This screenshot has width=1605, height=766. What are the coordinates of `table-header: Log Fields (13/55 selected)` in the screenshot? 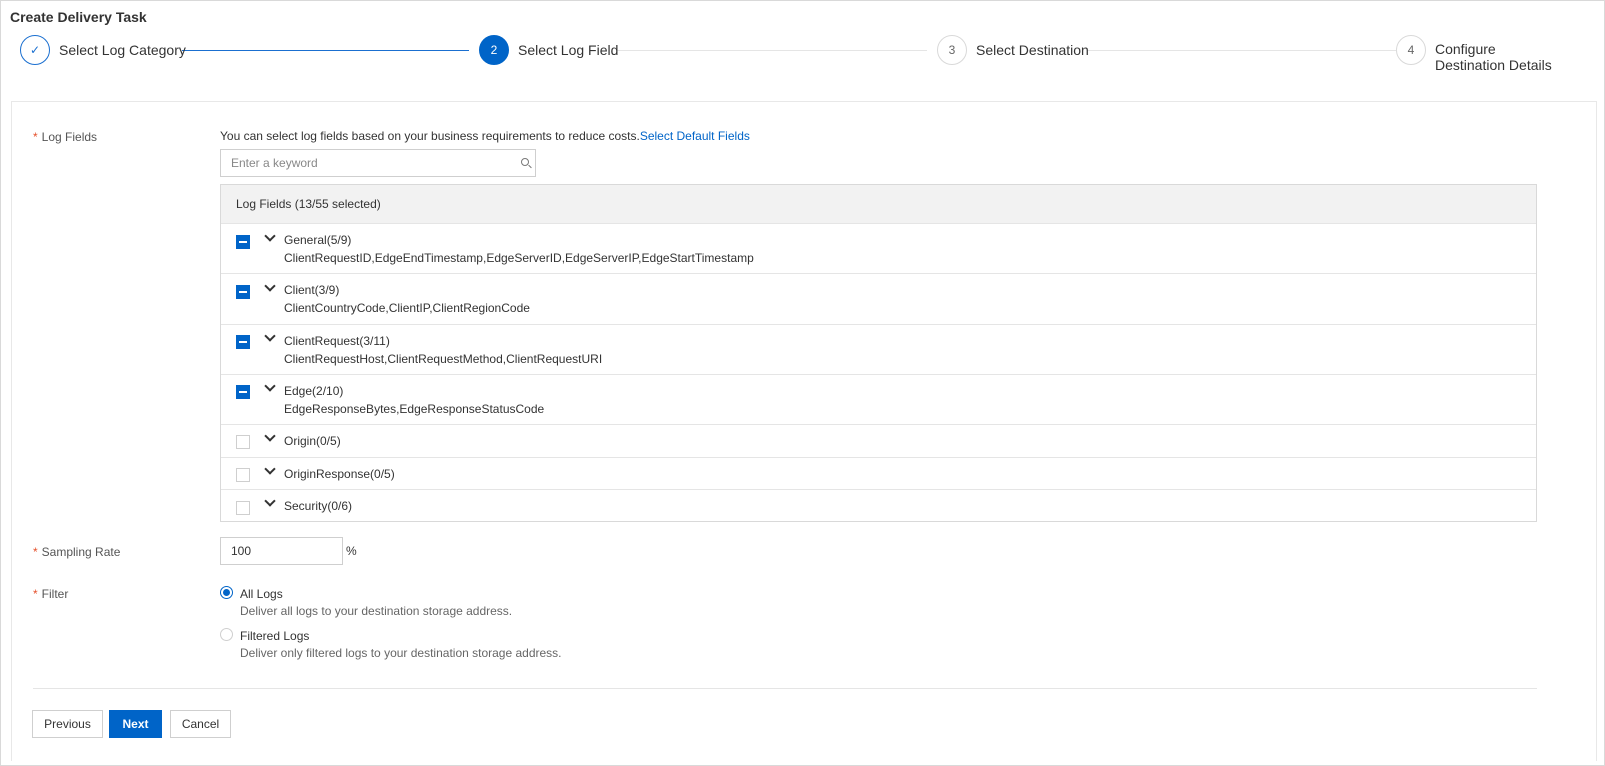 It's located at (878, 204).